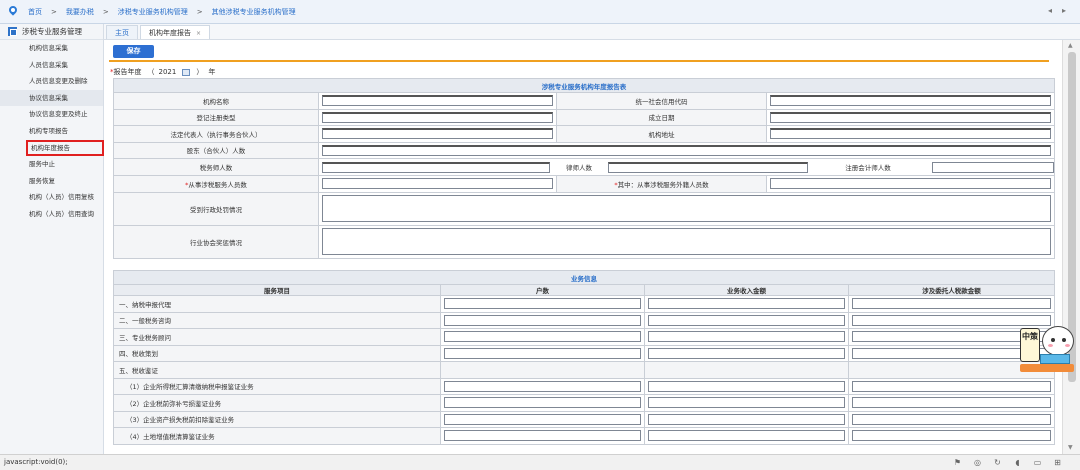 This screenshot has height=470, width=1080. I want to click on report-year-label: 报告年度, so click(127, 72).